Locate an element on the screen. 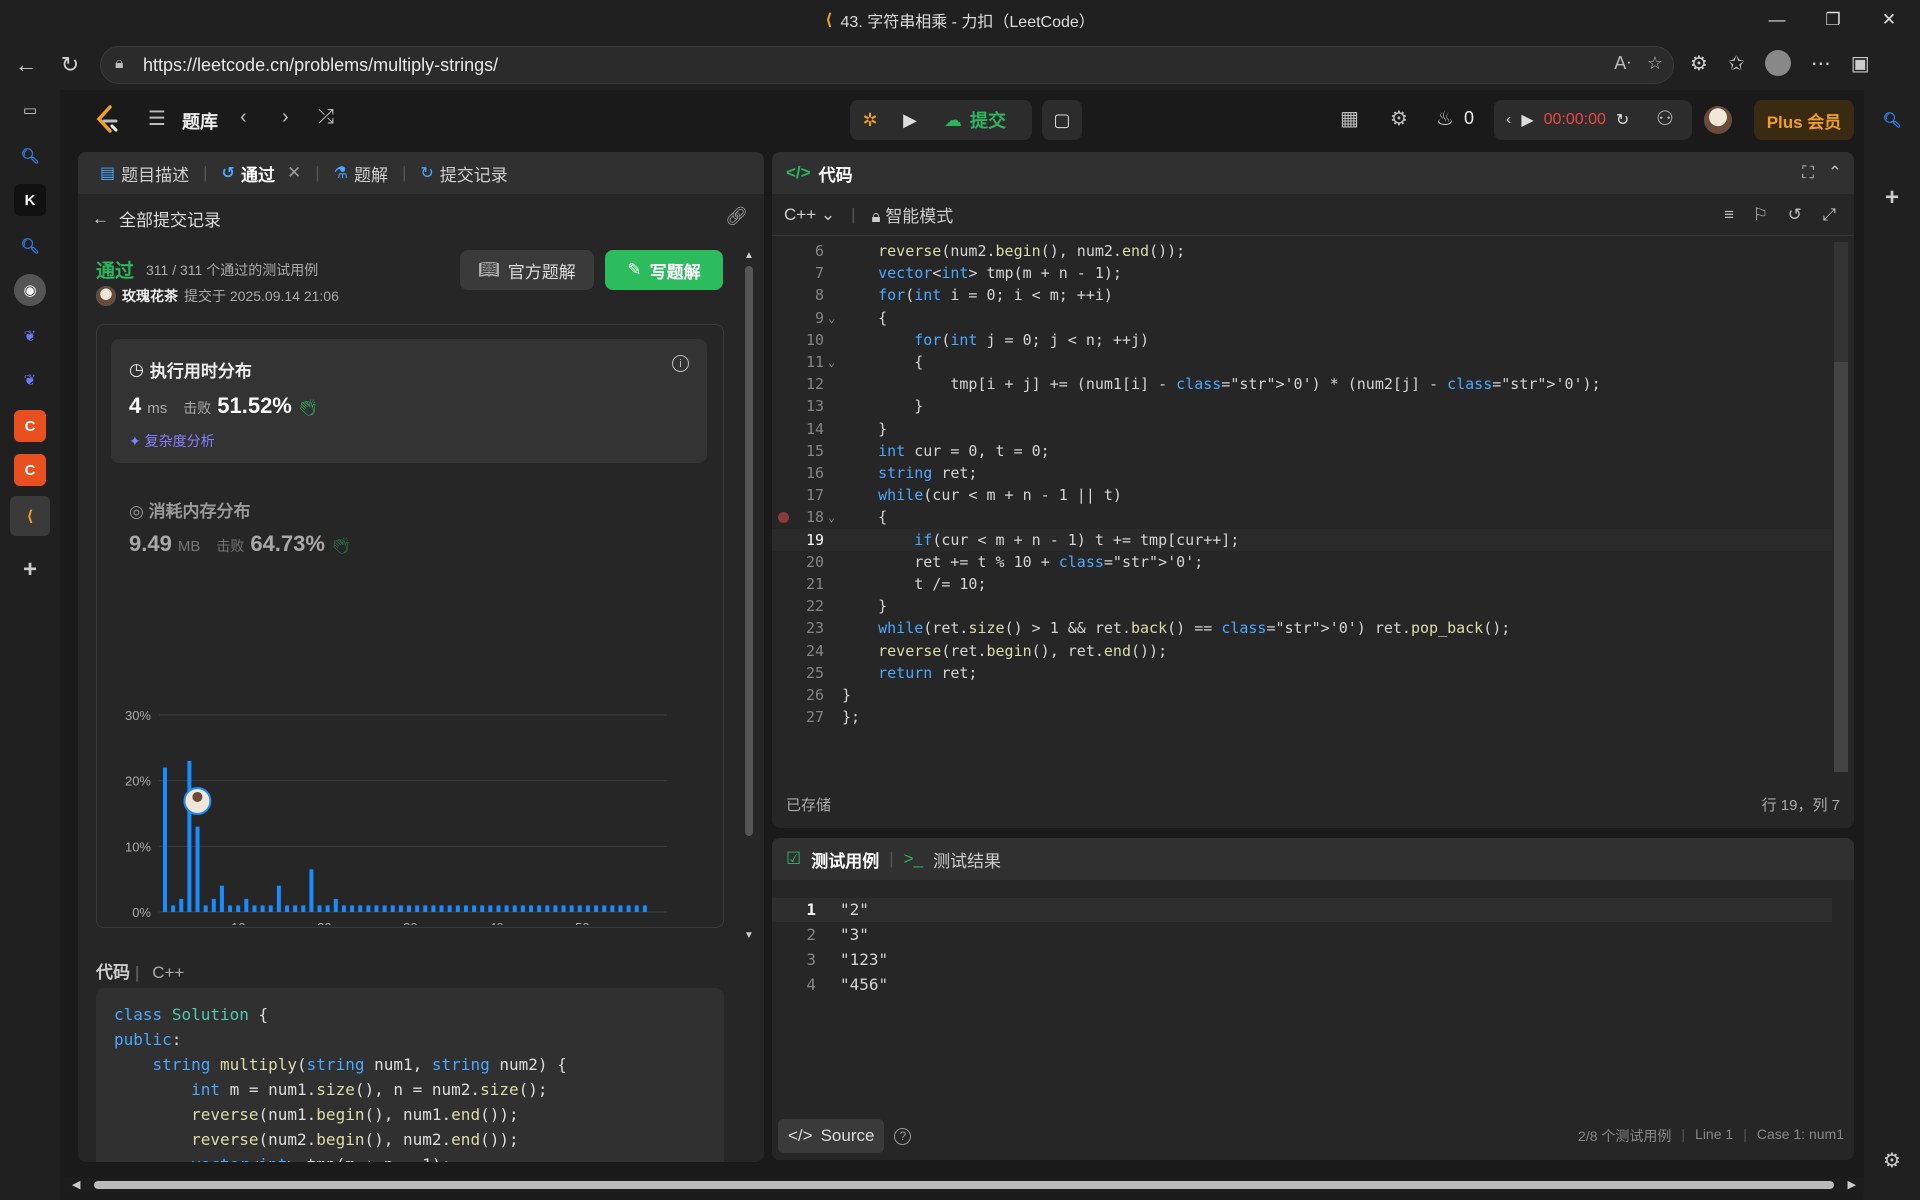 The height and width of the screenshot is (1200, 1920). editor-scroll-thumb is located at coordinates (1841, 567).